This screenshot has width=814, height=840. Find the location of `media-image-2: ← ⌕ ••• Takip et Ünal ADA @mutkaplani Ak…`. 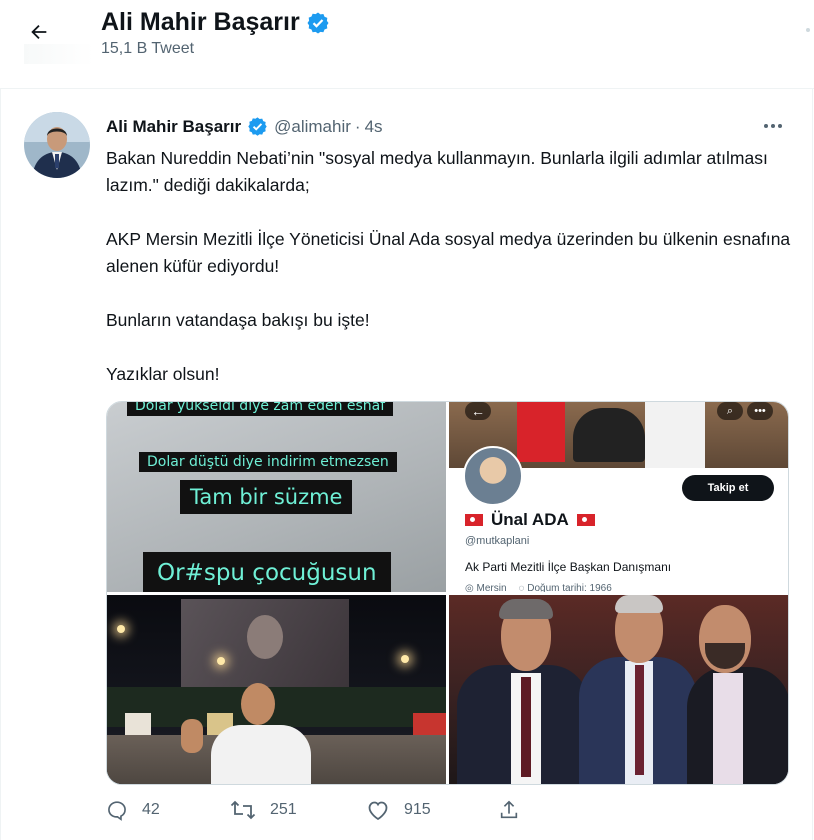

media-image-2: ← ⌕ ••• Takip et Ünal ADA @mutkaplani Ak… is located at coordinates (618, 497).